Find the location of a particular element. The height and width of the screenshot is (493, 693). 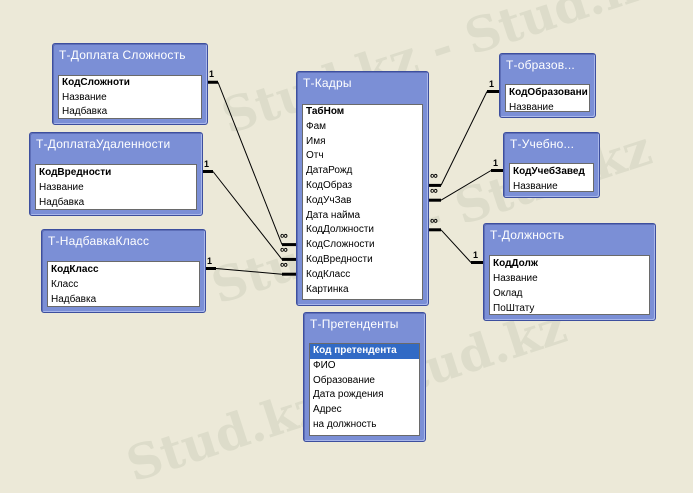

field-list: КодКласс Класс Надбавка is located at coordinates (123, 284).